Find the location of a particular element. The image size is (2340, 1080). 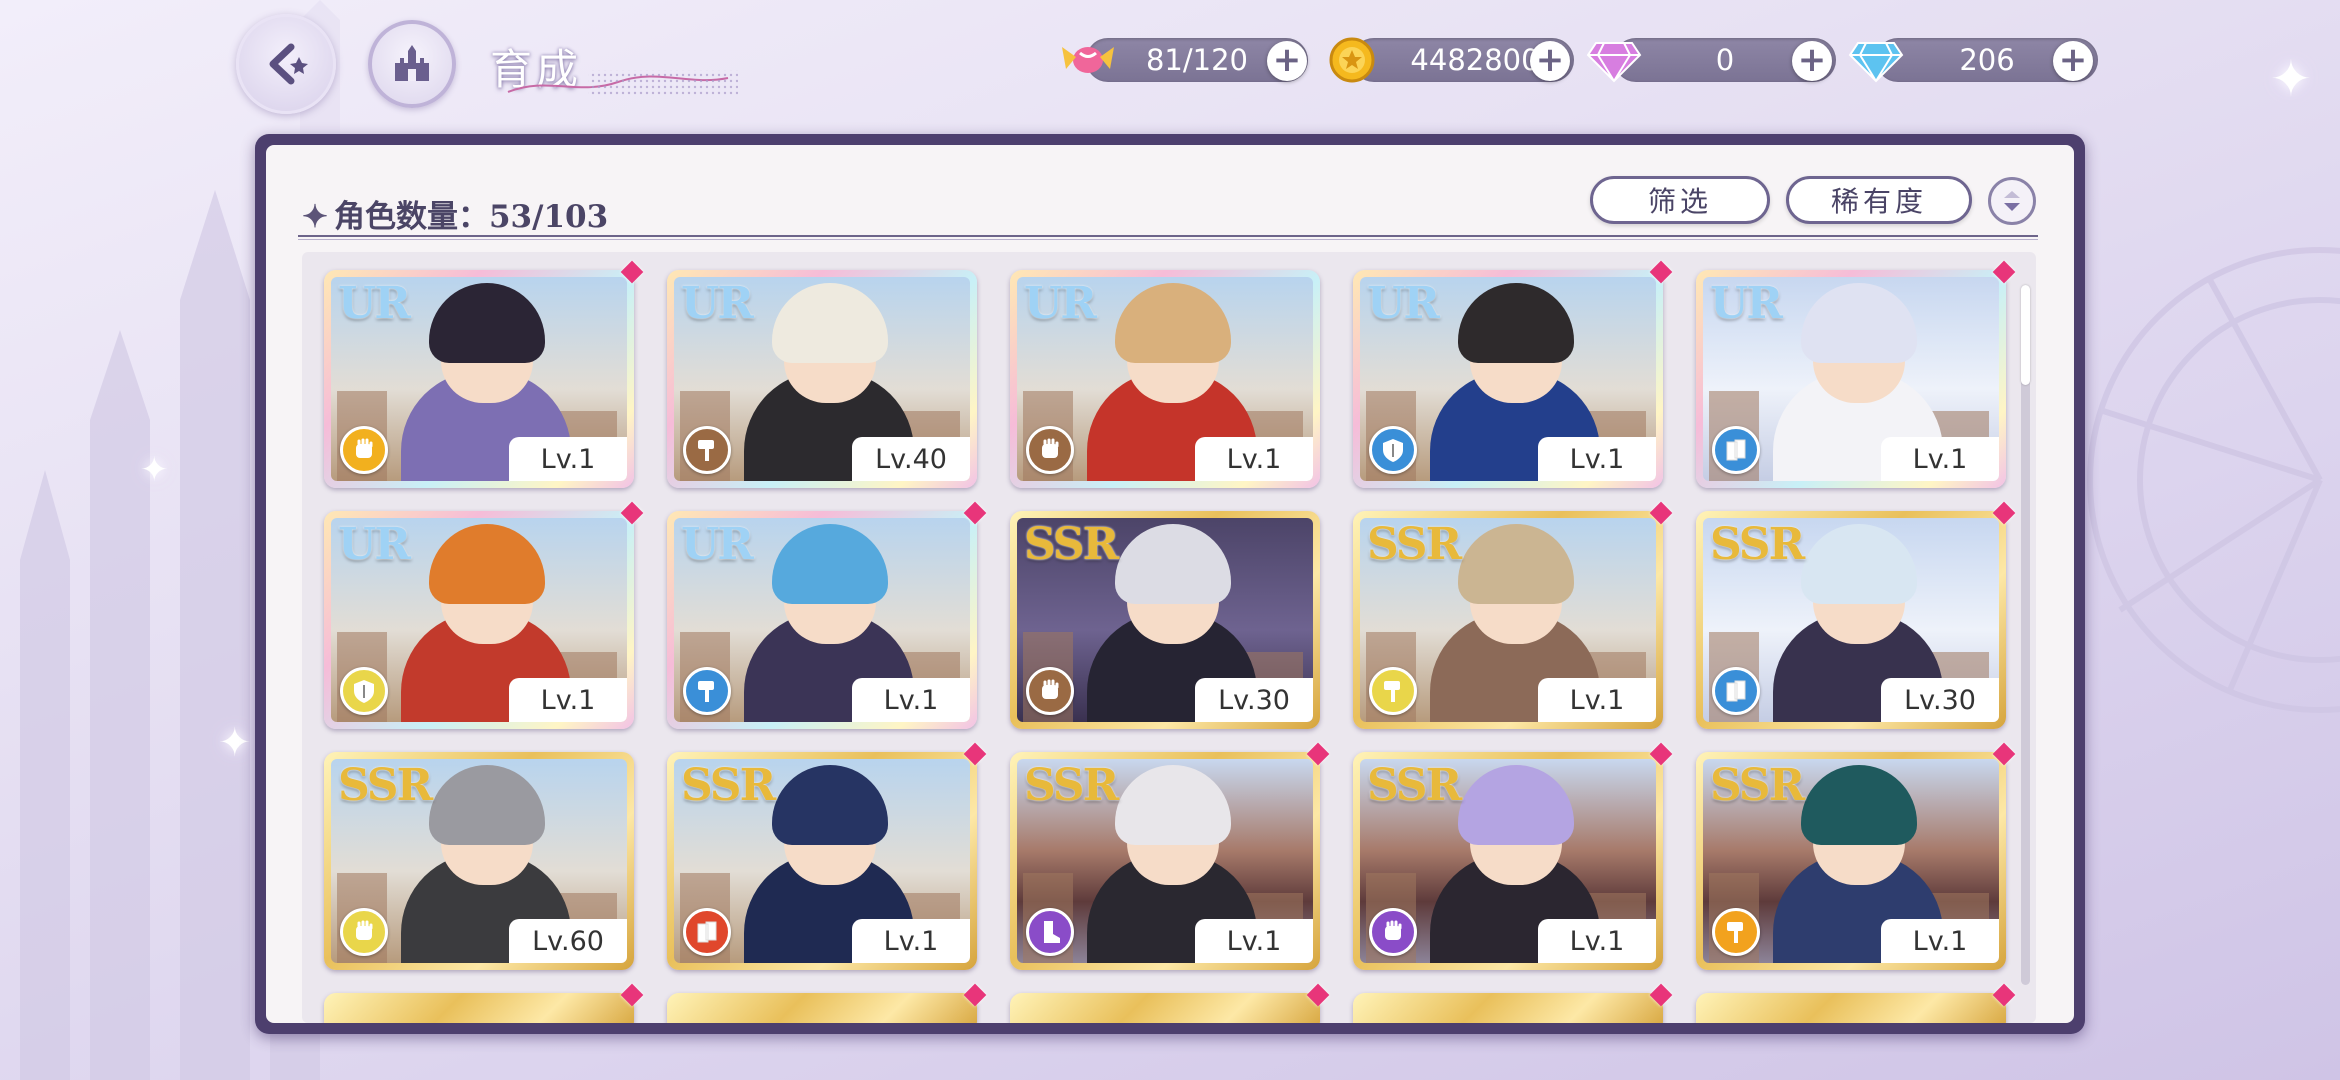

stamina-value: 81/120 is located at coordinates (1197, 60).